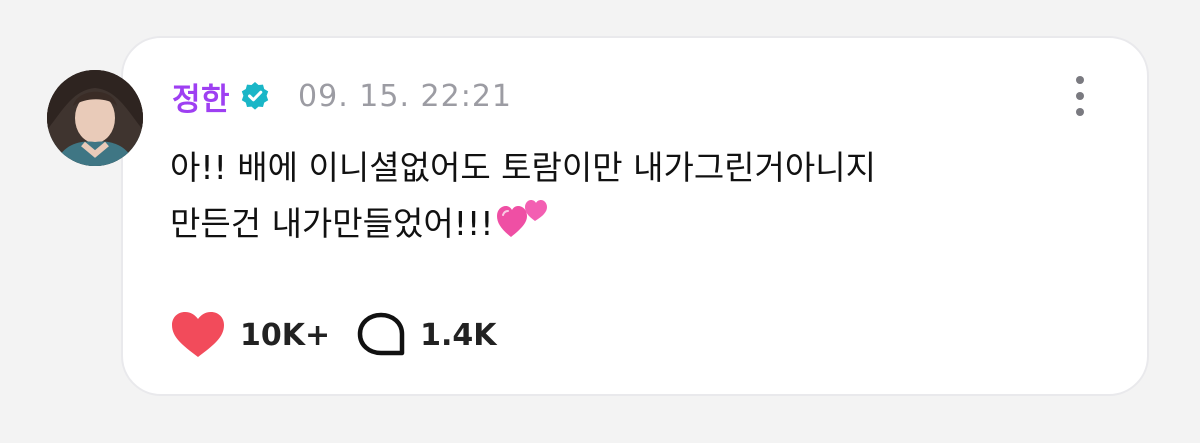 The image size is (1200, 443). What do you see at coordinates (405, 96) in the screenshot?
I see `post-timestamp: 09. 15. 22:21` at bounding box center [405, 96].